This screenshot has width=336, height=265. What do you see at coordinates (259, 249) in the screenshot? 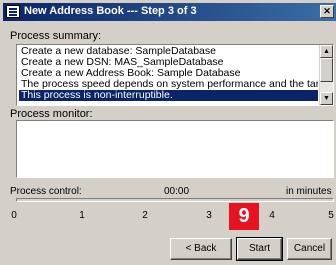
I see `start-button: Start` at bounding box center [259, 249].